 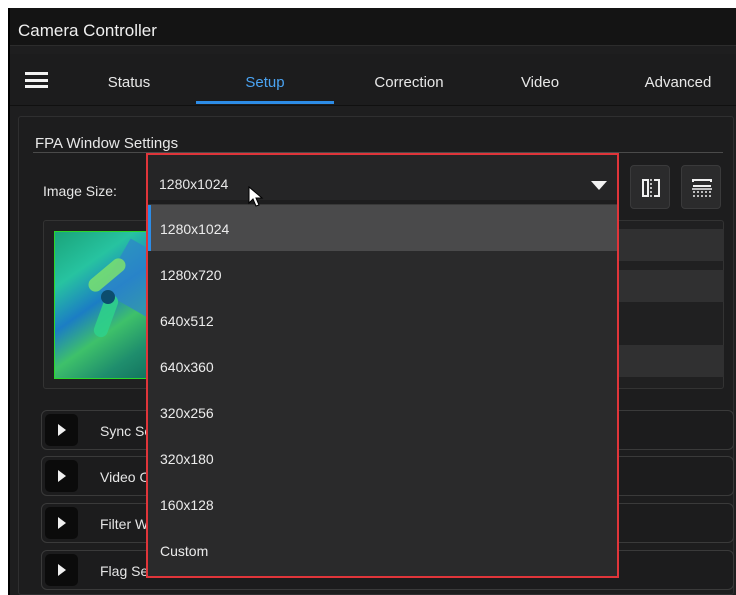 I want to click on mouse-pointer-icon, so click(x=256, y=196).